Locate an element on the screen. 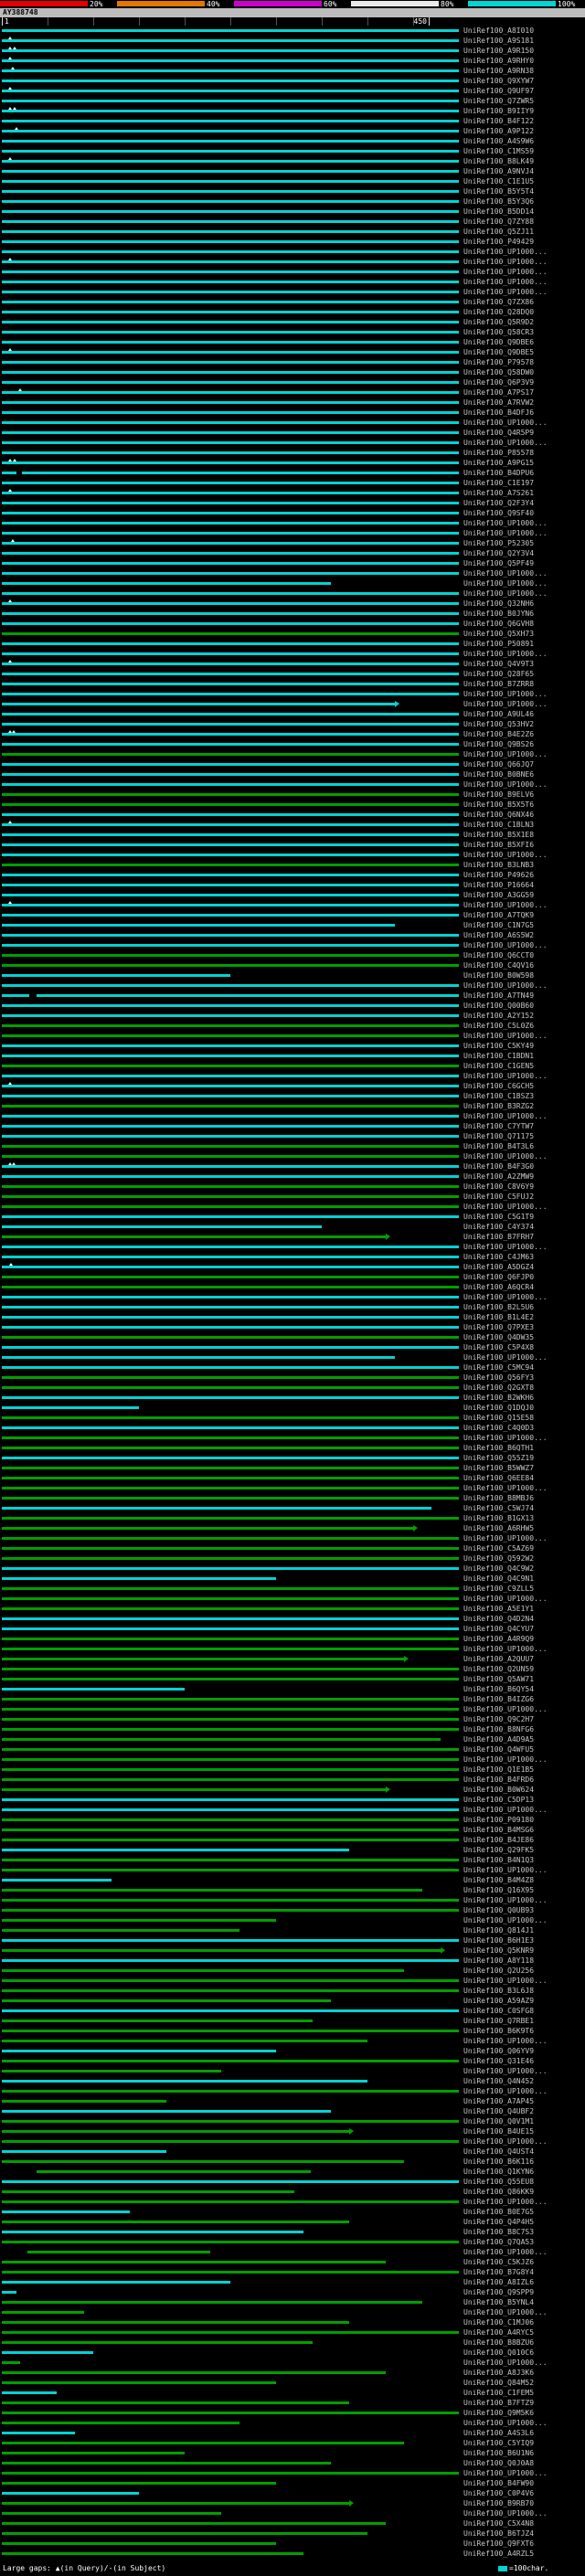  hit-accession-label: UniRef100_B3L6J8 is located at coordinates (499, 1991).